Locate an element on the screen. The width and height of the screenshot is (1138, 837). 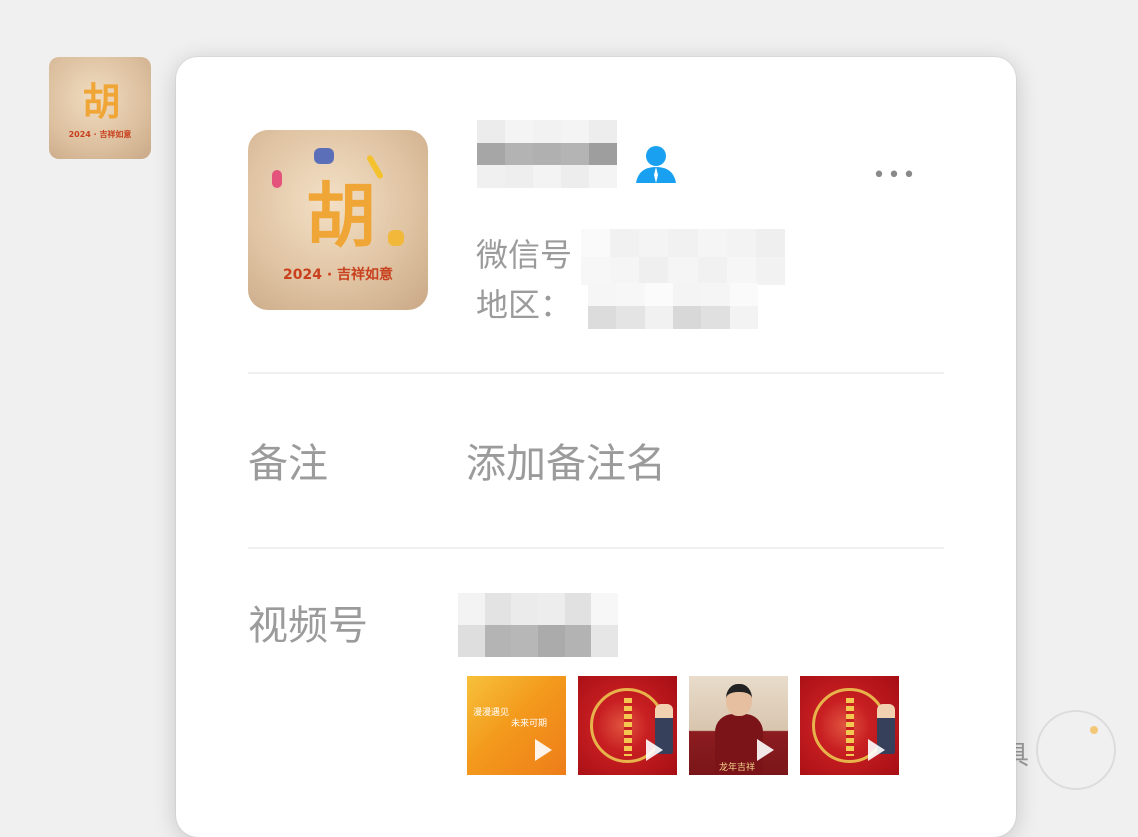
channels-label: 视频号 is located at coordinates (308, 626).